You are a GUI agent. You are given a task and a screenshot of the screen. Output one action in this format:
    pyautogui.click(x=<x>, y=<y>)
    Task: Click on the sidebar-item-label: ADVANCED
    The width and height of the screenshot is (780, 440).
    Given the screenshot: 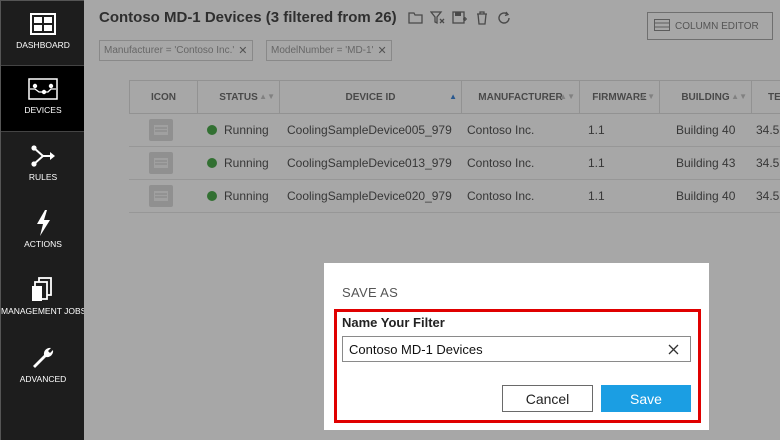 What is the action you would take?
    pyautogui.click(x=43, y=379)
    